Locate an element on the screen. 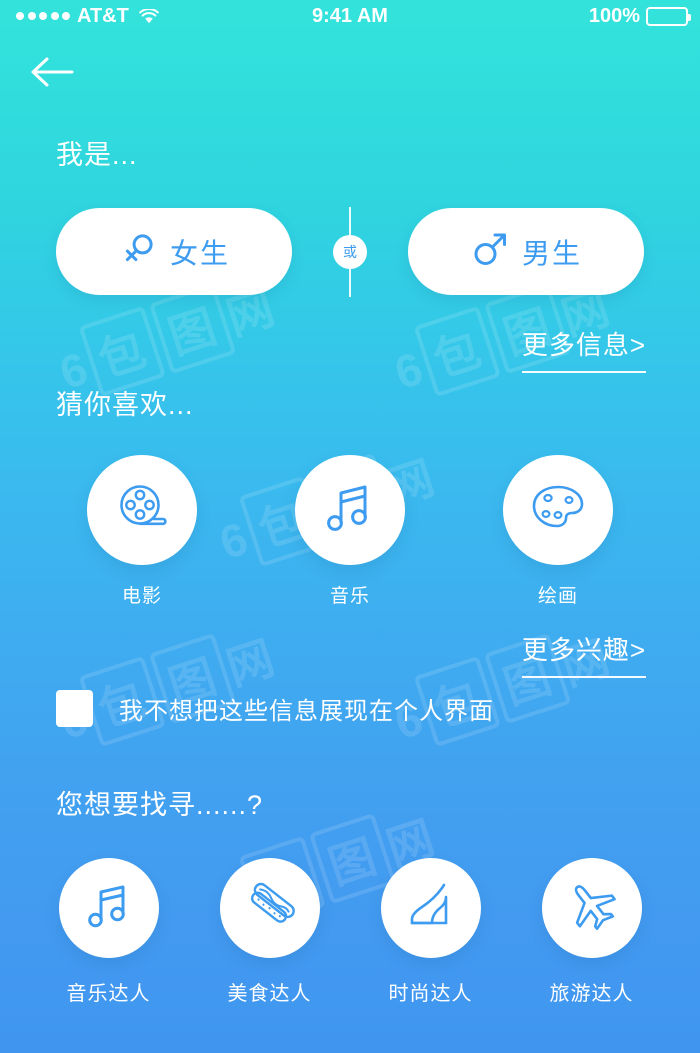 The height and width of the screenshot is (1053, 700). interest-item-music: 音乐 is located at coordinates (350, 531).